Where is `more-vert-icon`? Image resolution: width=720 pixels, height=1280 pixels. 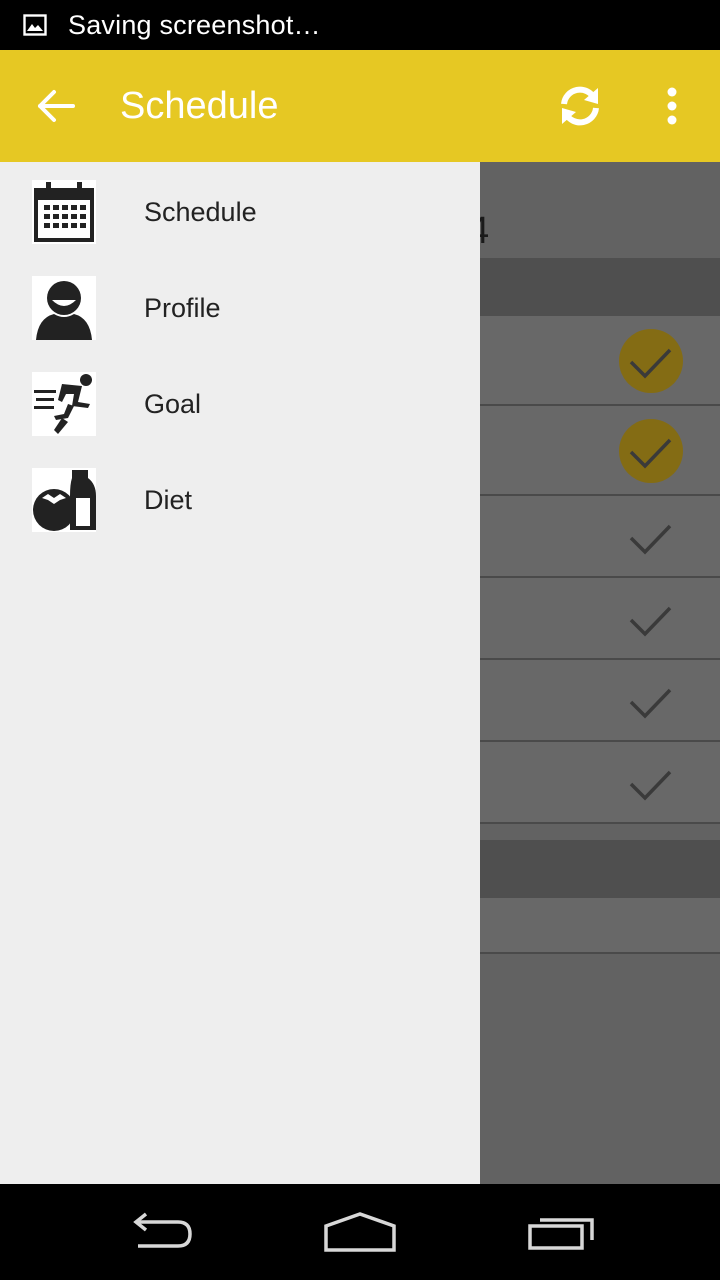 more-vert-icon is located at coordinates (672, 106).